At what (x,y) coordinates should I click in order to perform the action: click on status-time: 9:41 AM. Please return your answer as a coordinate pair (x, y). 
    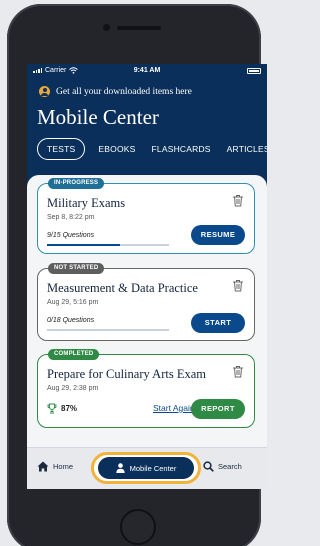
    Looking at the image, I should click on (147, 70).